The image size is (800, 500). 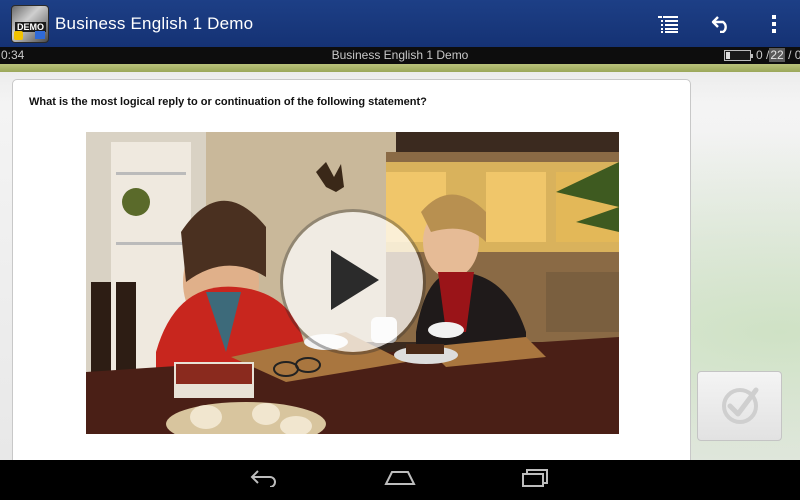 I want to click on undo-icon, so click(x=721, y=24).